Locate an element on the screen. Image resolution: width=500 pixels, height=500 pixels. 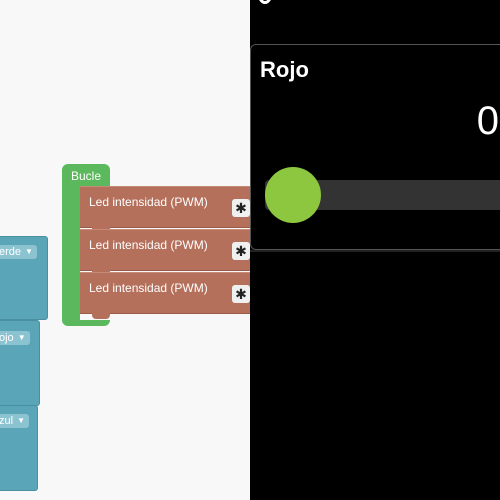
loop-label: Bucle is located at coordinates (86, 176).